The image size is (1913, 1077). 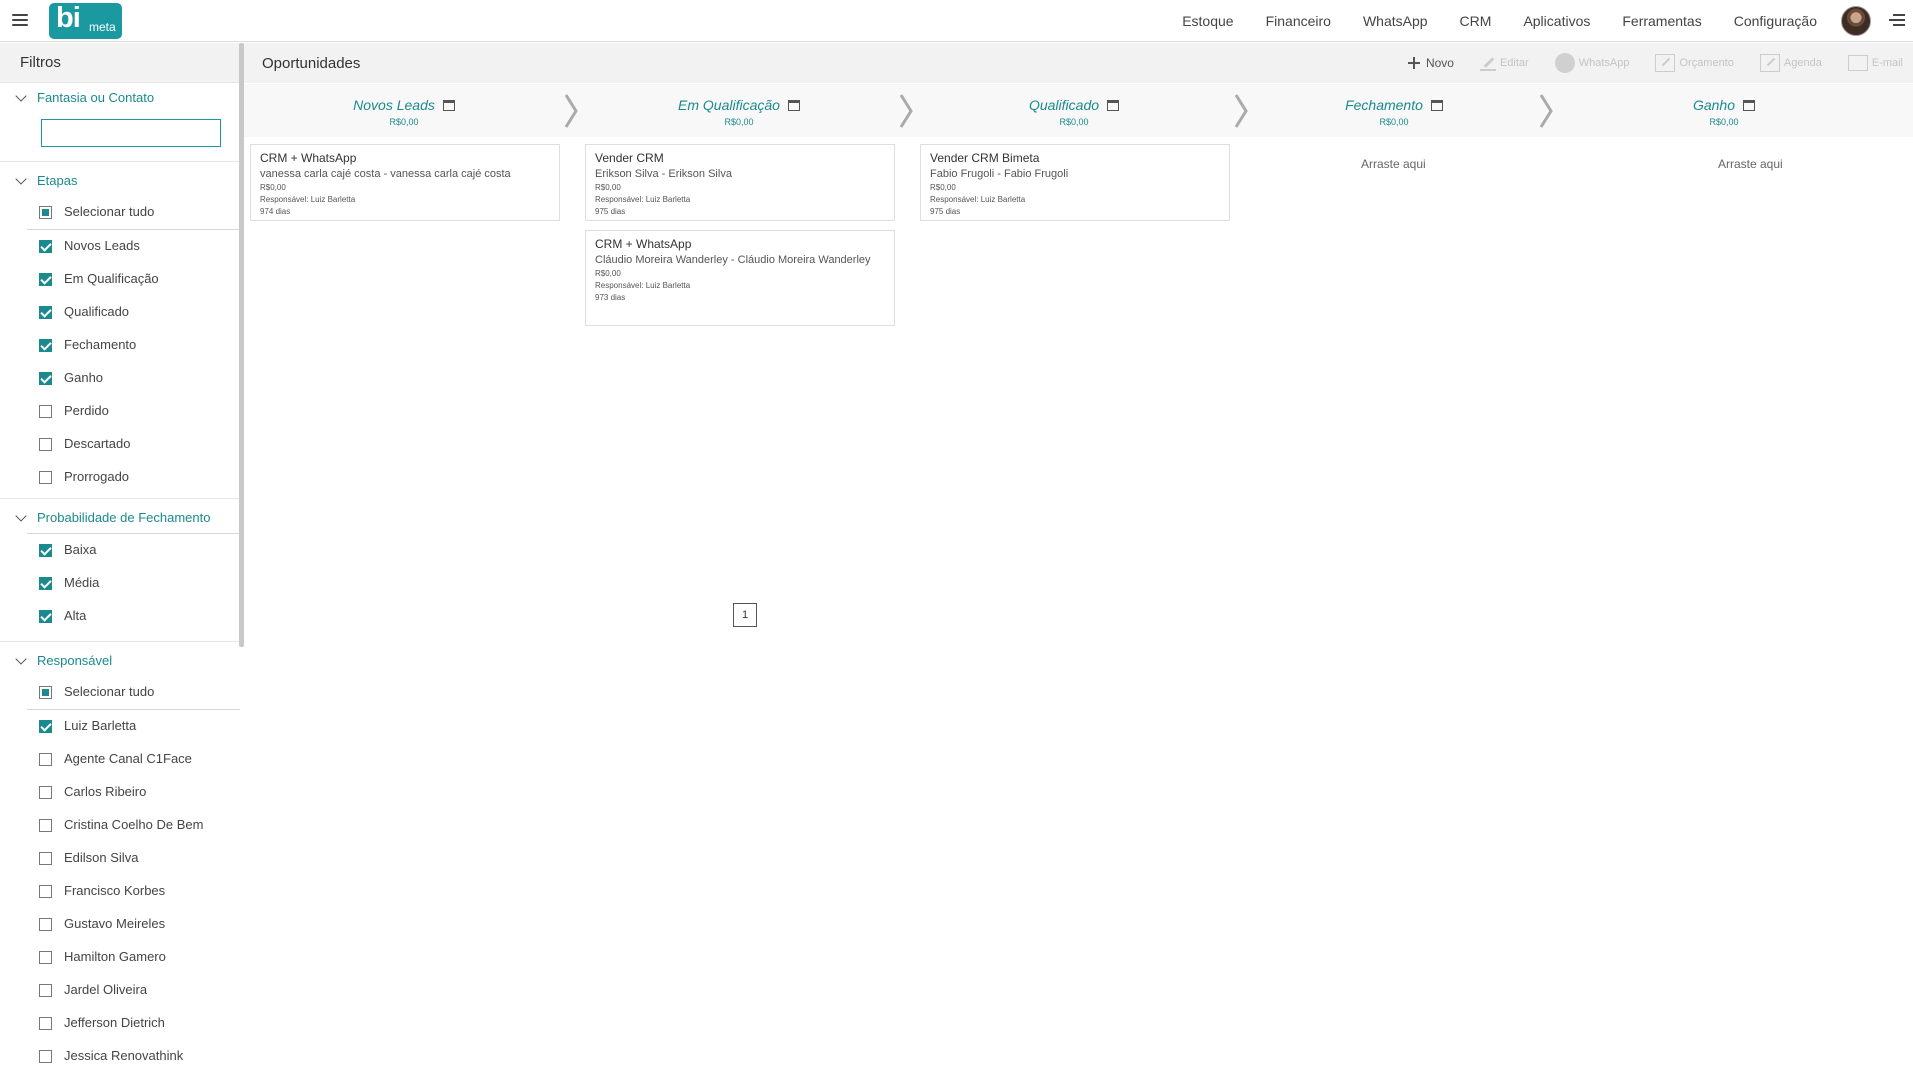 I want to click on app-logo: bi meta, so click(x=85, y=20).